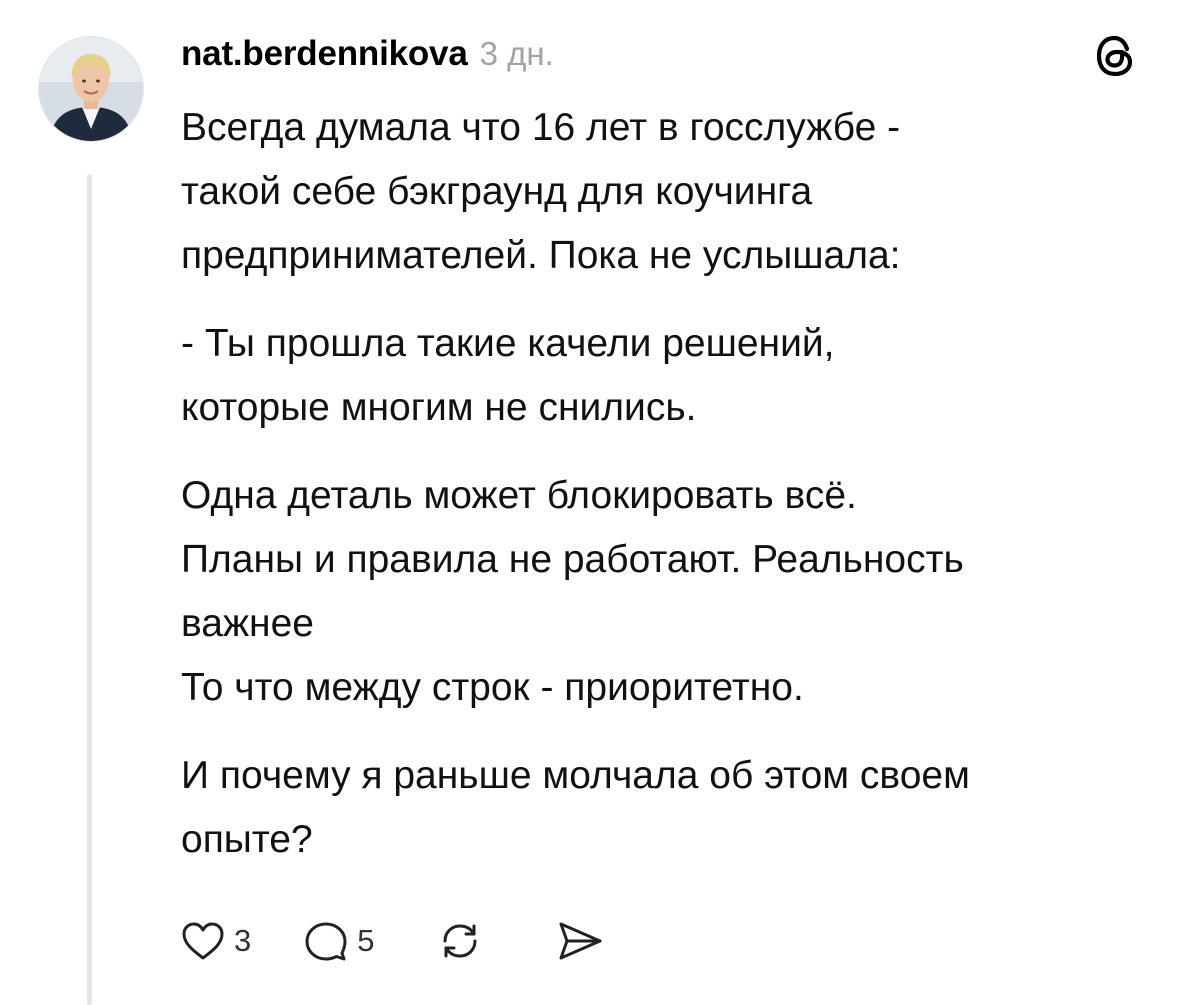  What do you see at coordinates (392, 941) in the screenshot?
I see `post-actions: 3 5` at bounding box center [392, 941].